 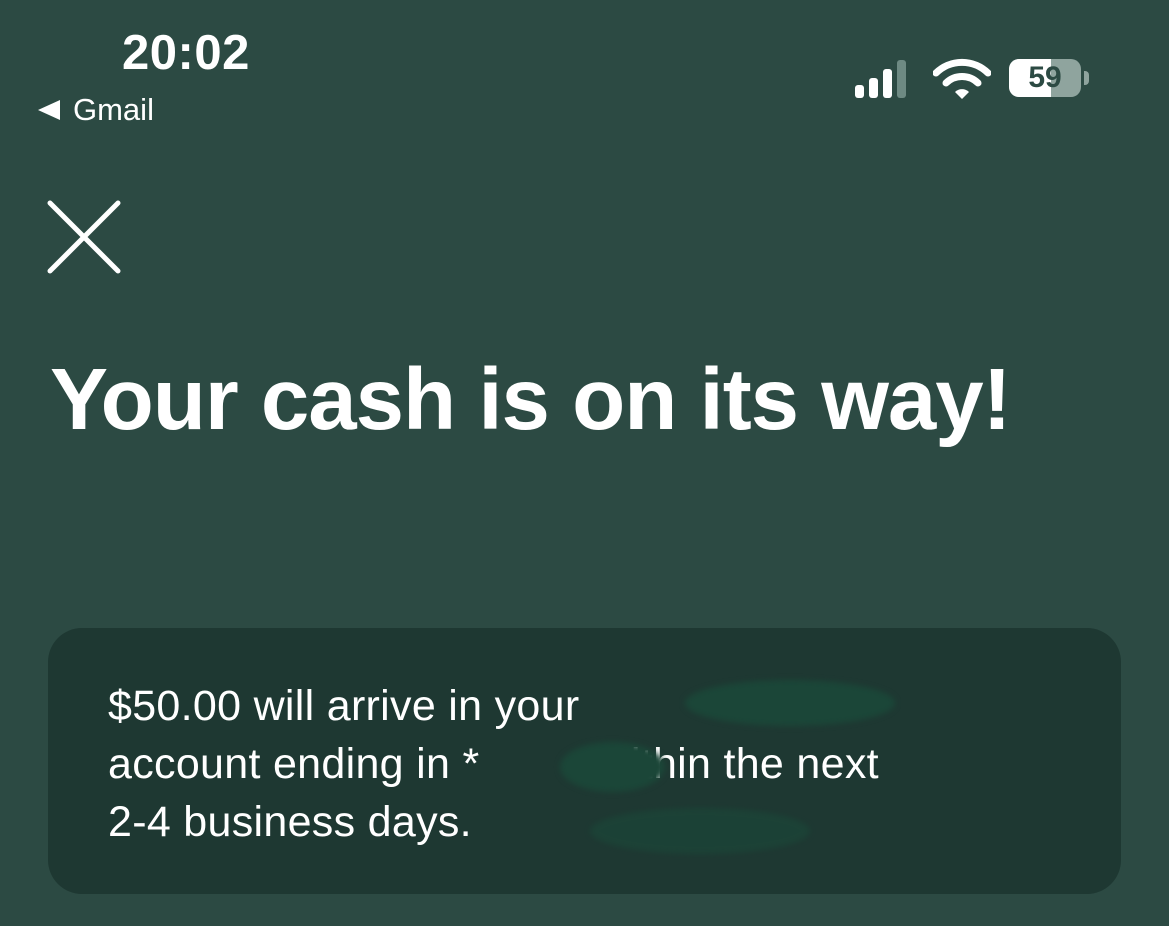 I want to click on back-to-gmail-link: Gmail, so click(x=96, y=110).